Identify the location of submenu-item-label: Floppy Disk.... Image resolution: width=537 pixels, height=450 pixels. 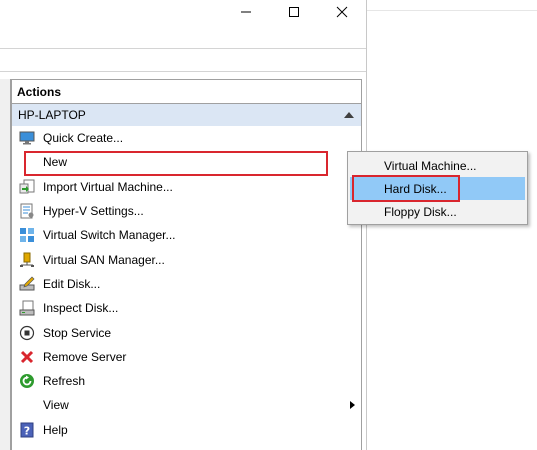
(420, 211).